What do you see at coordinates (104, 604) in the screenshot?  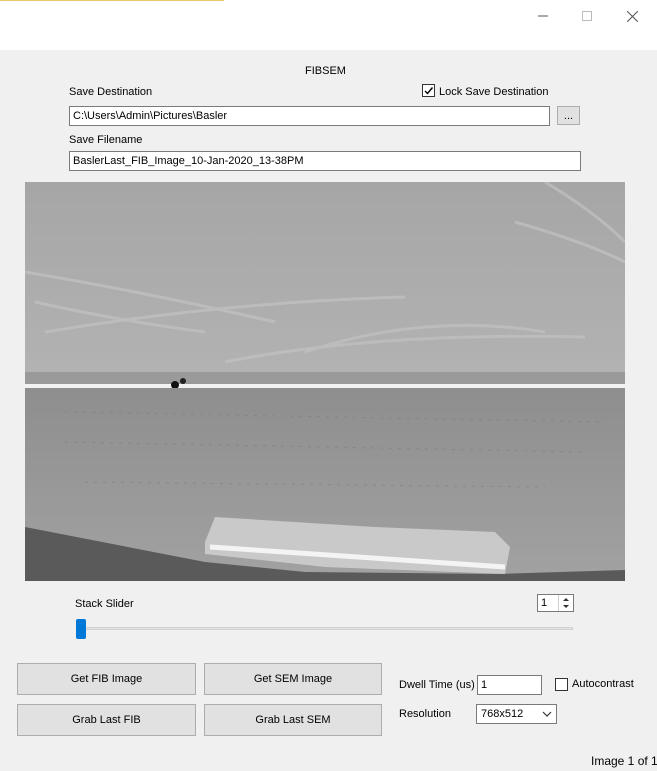 I see `stack-slider-label: Stack Slider` at bounding box center [104, 604].